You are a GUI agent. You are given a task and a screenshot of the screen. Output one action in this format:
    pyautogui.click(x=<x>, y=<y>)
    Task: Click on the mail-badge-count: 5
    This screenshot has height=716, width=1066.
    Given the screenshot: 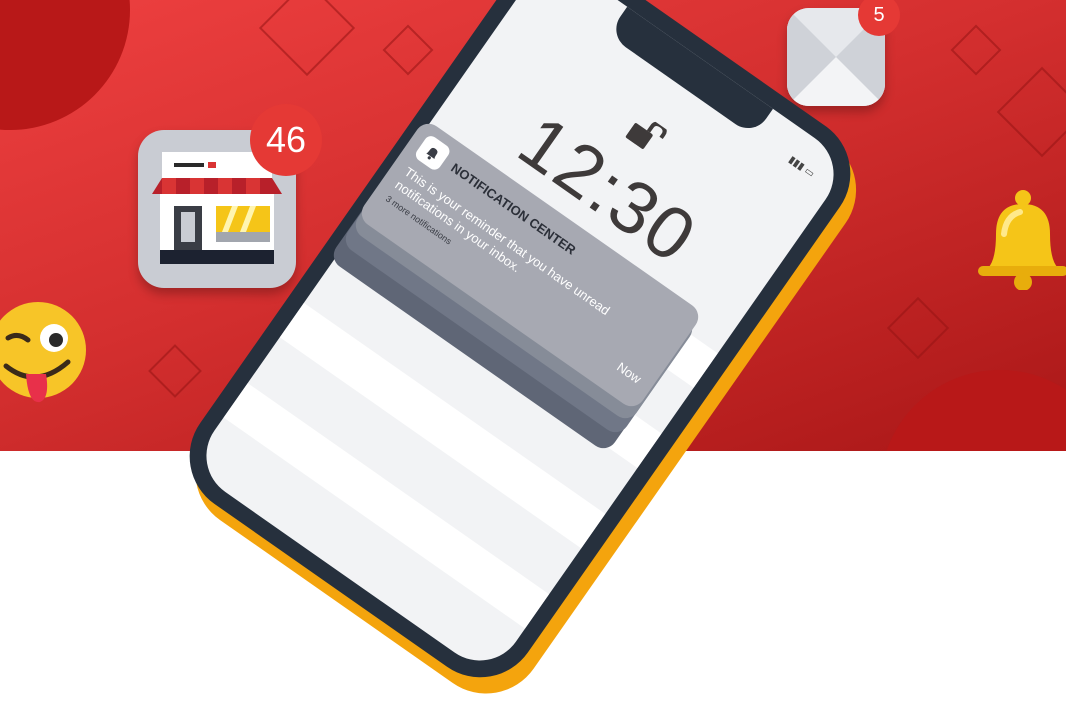 What is the action you would take?
    pyautogui.click(x=879, y=14)
    